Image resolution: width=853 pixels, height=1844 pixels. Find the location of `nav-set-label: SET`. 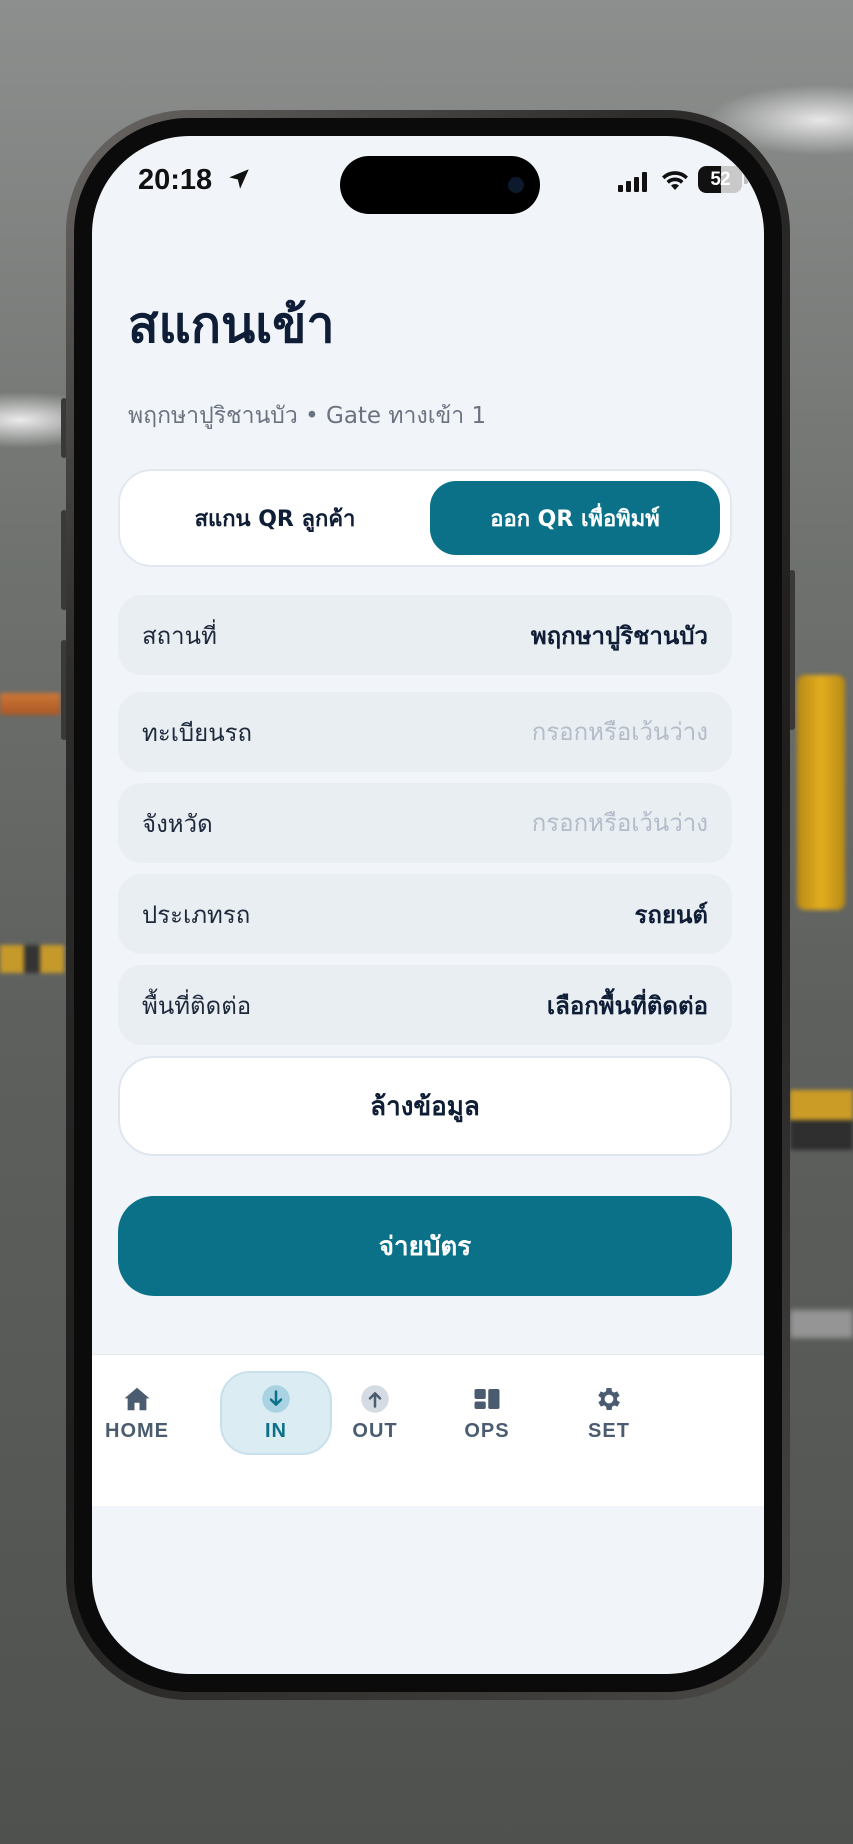

nav-set-label: SET is located at coordinates (609, 1430).